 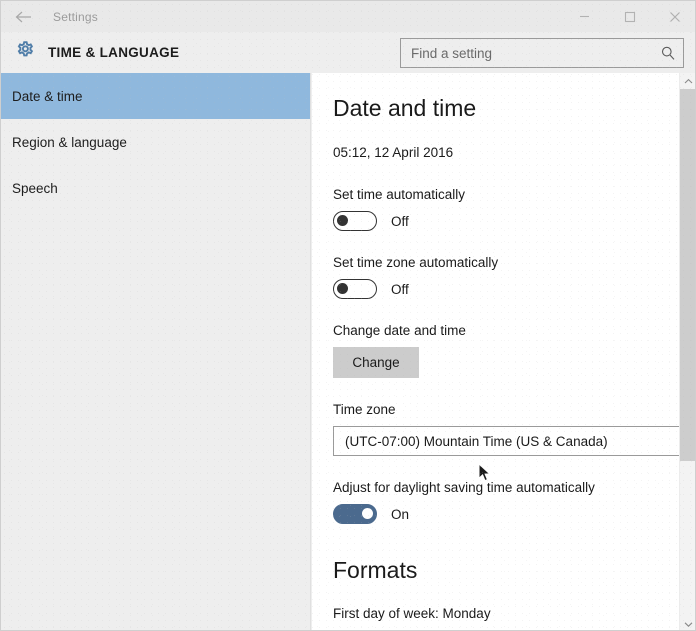 I want to click on caption-buttons, so click(x=628, y=16).